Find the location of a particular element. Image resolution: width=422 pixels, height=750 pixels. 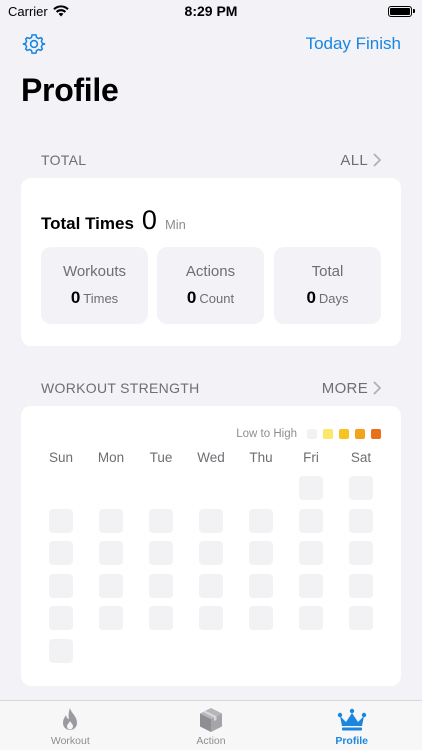

stat-box-actions: Actions 0 Count is located at coordinates (210, 285).